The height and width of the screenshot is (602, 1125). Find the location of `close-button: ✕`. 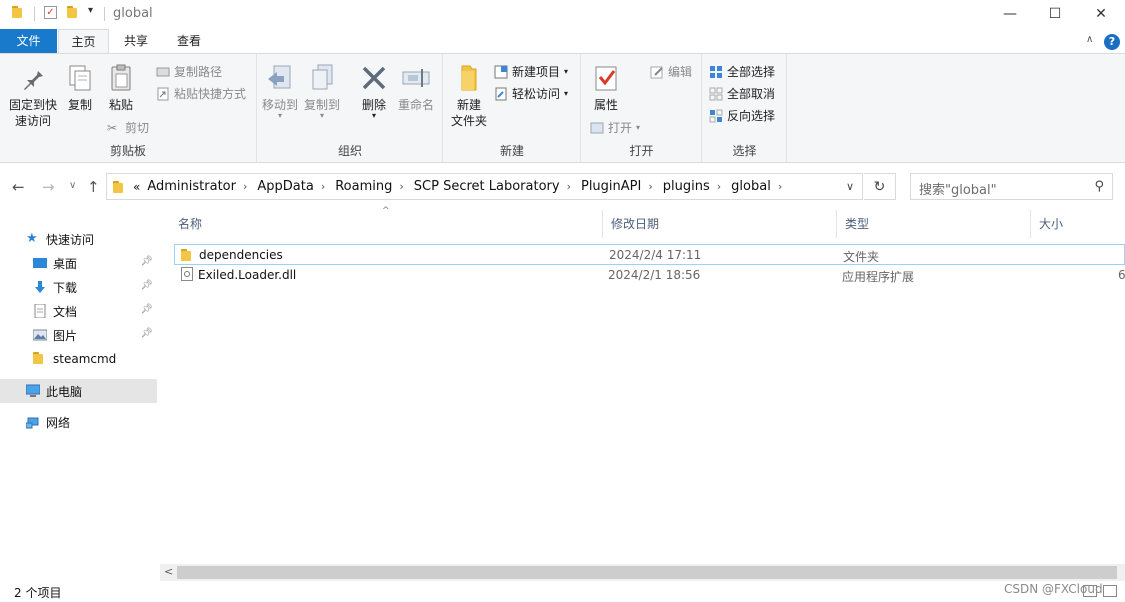

close-button: ✕ is located at coordinates (1101, 14).